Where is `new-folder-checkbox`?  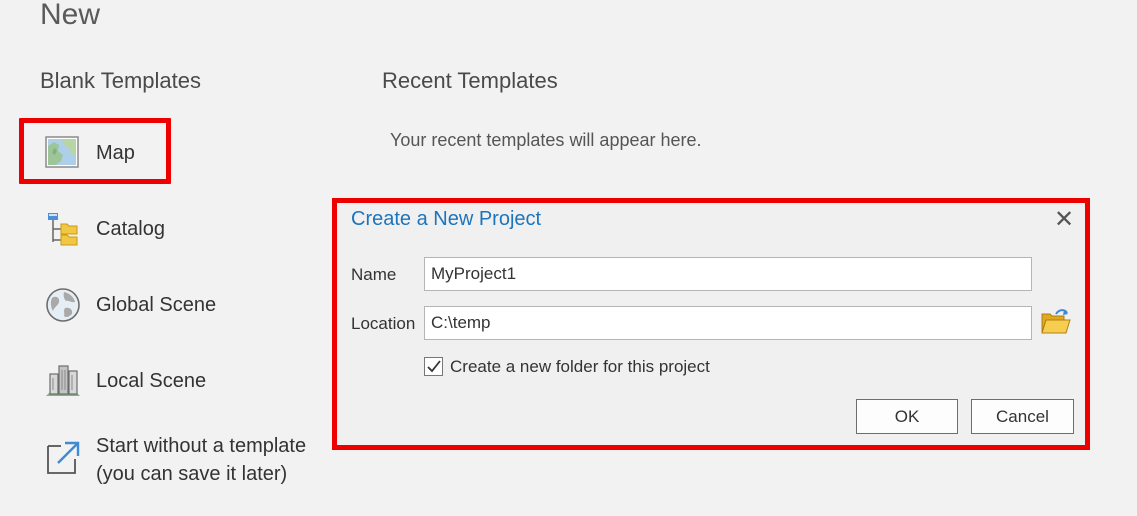
new-folder-checkbox is located at coordinates (433, 366).